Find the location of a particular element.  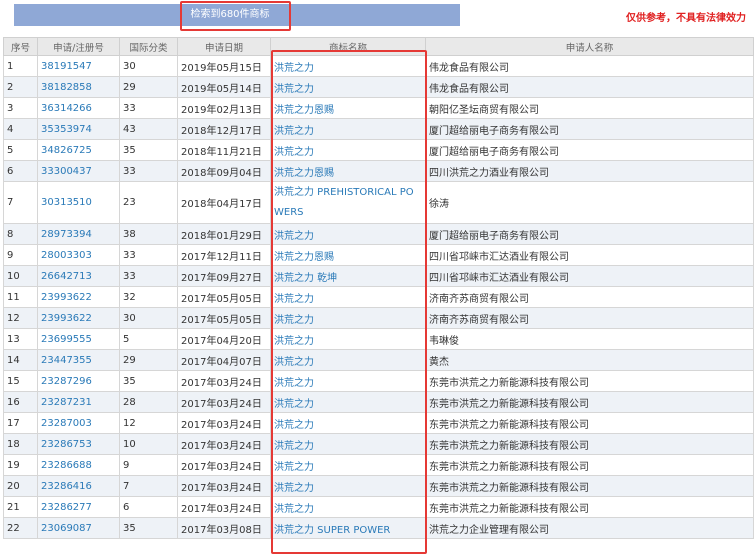

cell-class: 30 is located at coordinates (148, 318).